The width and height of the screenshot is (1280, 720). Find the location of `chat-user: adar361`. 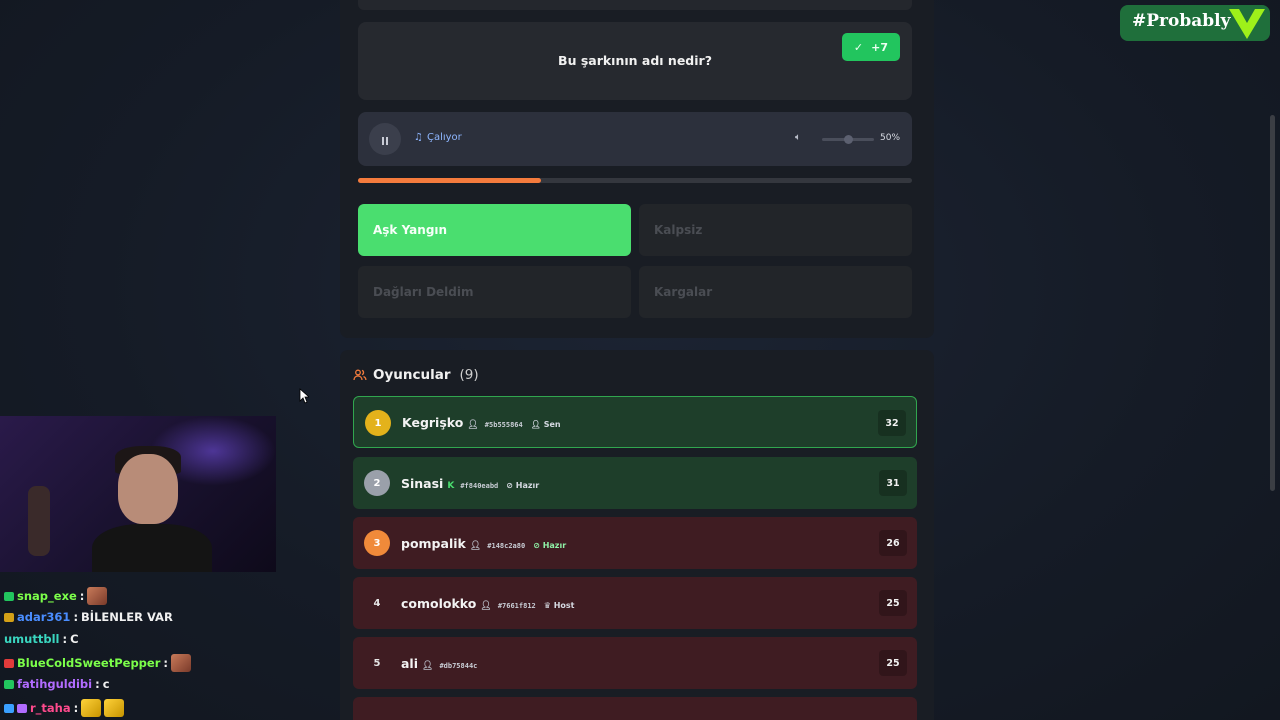

chat-user: adar361 is located at coordinates (44, 617).